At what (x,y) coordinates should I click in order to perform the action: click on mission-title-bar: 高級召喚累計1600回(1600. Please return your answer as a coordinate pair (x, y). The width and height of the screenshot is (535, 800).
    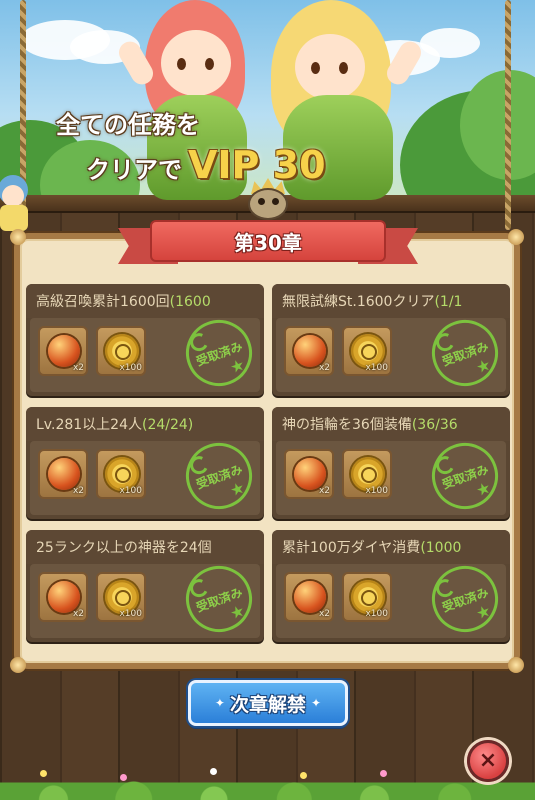
    Looking at the image, I should click on (145, 301).